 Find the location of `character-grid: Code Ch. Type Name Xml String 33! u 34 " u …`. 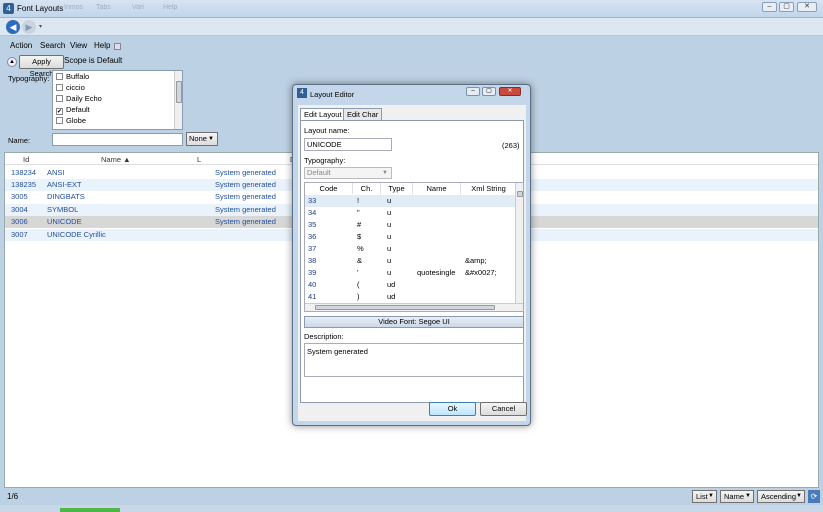

character-grid: Code Ch. Type Name Xml String 33! u 34 " u … is located at coordinates (414, 247).